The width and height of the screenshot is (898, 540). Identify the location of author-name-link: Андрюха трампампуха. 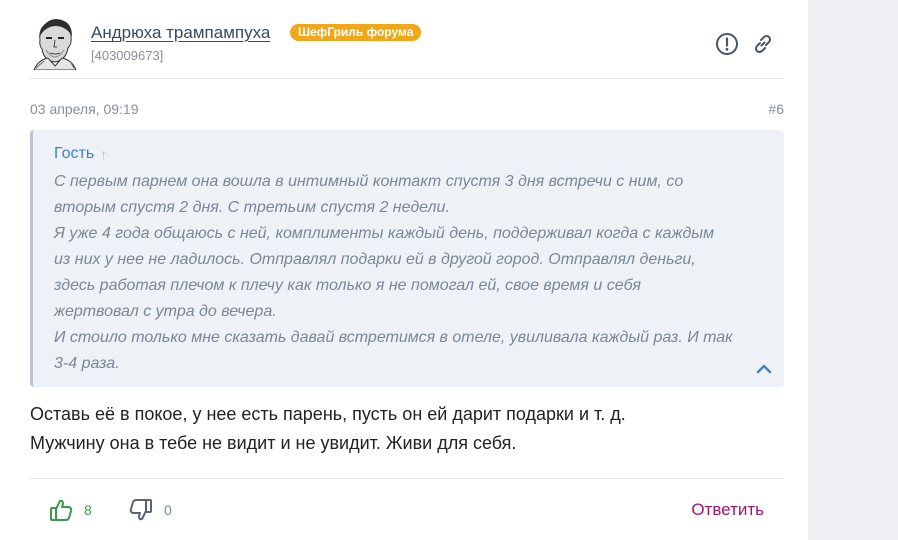
(180, 33).